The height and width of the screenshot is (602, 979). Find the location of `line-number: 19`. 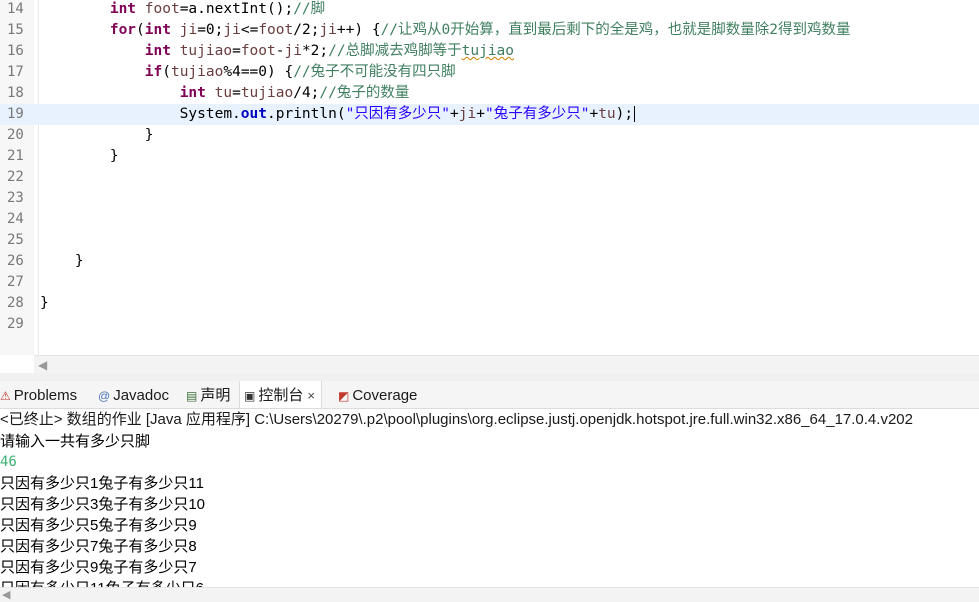

line-number: 19 is located at coordinates (15, 114).